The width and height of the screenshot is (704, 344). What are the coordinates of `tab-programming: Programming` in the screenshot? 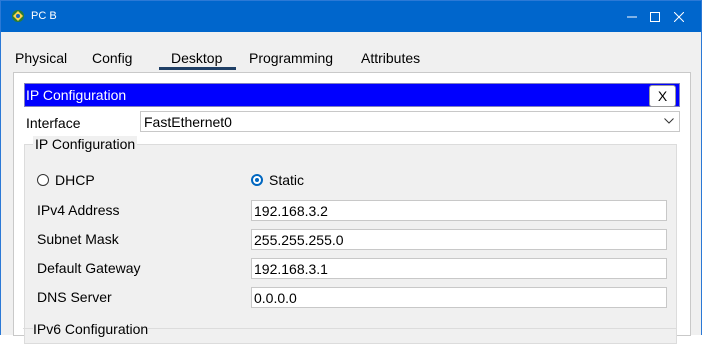 It's located at (291, 58).